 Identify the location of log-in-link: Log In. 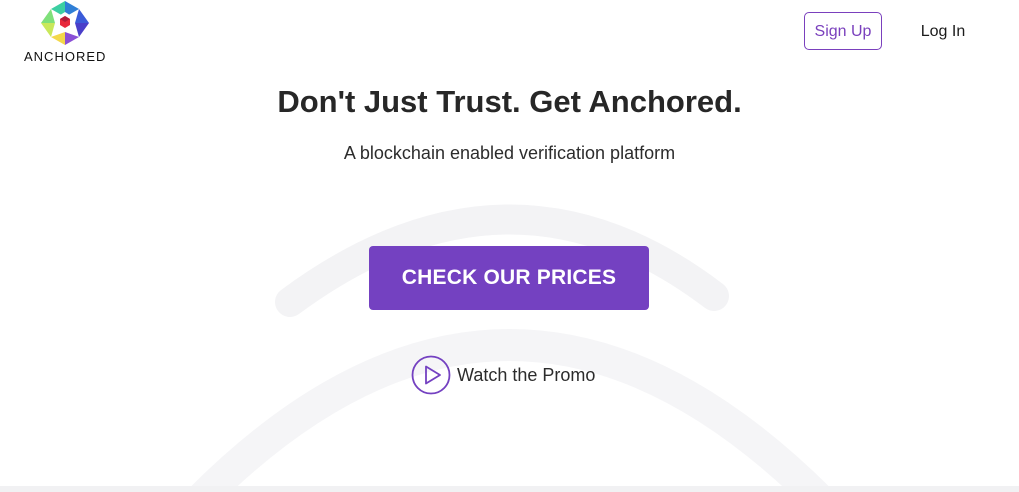
(943, 32).